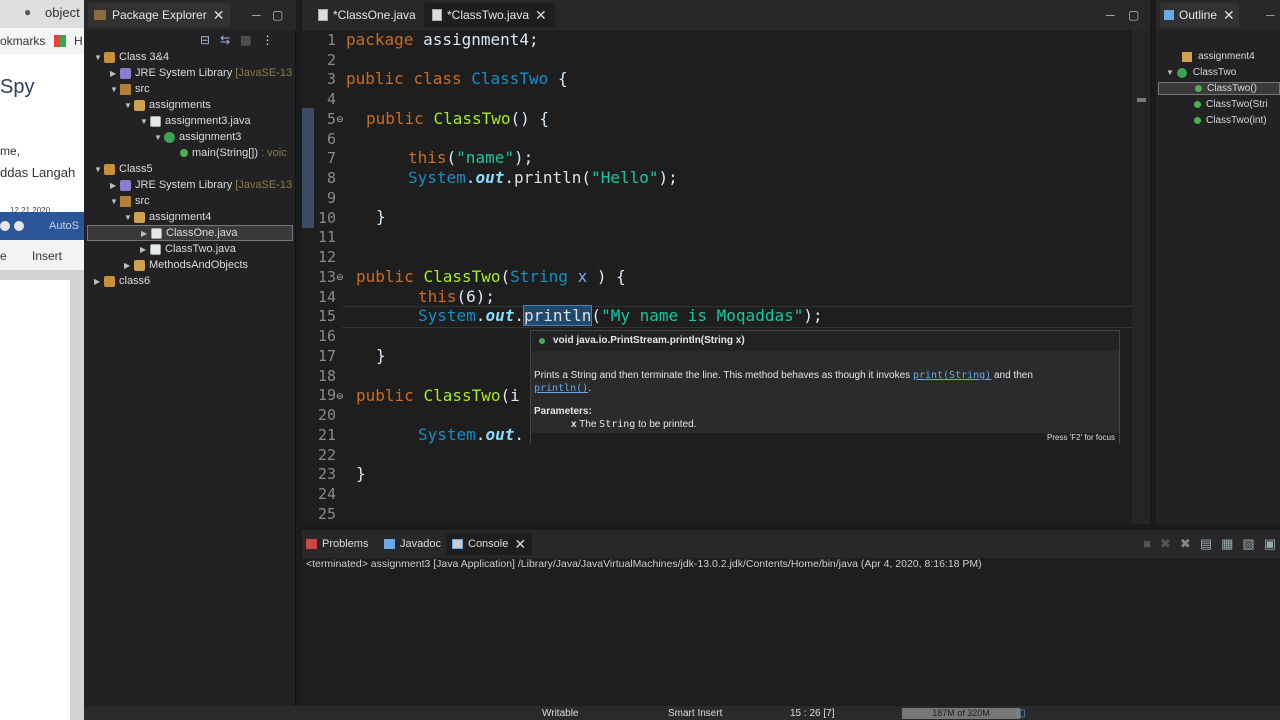  Describe the element at coordinates (1218, 56) in the screenshot. I see `outline-item-package: assignment4` at that location.